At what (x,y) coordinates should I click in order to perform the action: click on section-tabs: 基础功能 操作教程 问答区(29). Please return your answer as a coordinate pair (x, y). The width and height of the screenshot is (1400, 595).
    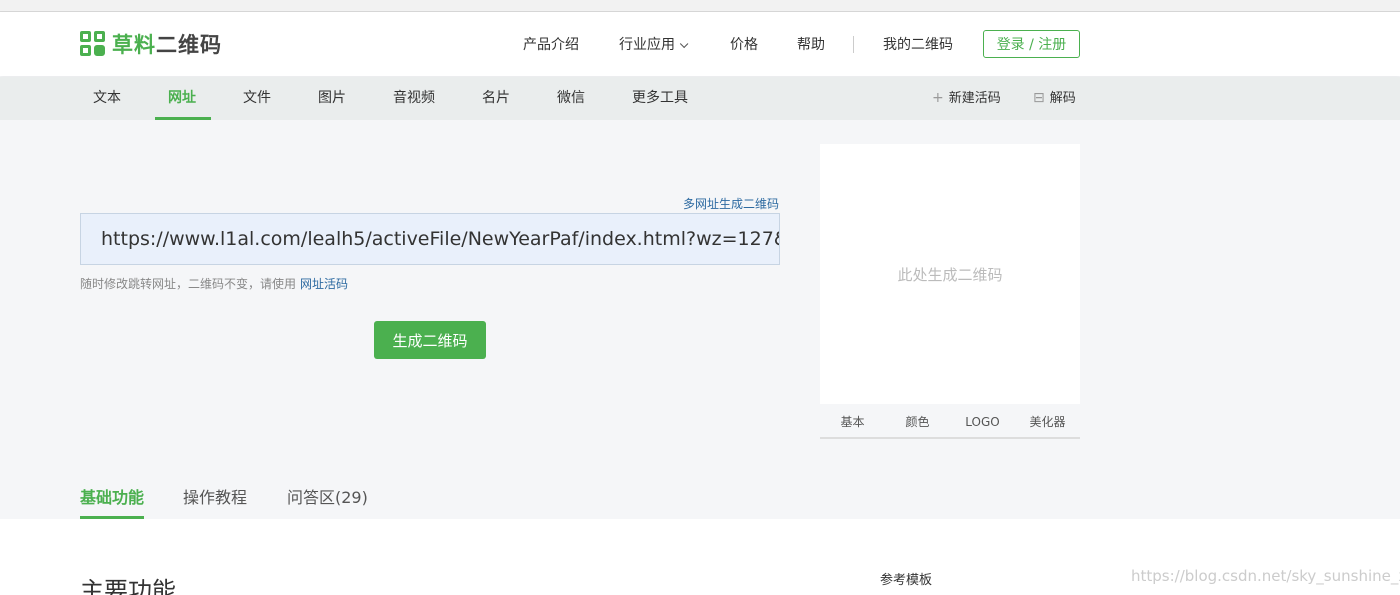
    Looking at the image, I should click on (700, 494).